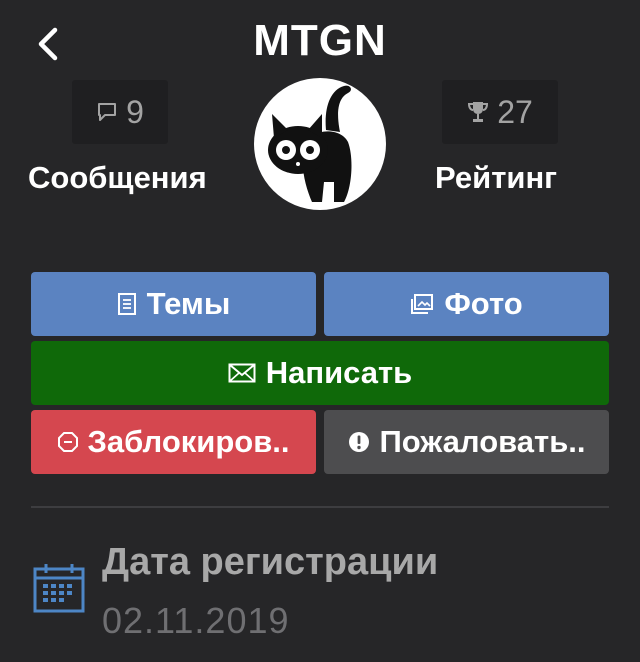 Image resolution: width=640 pixels, height=662 pixels. Describe the element at coordinates (359, 442) in the screenshot. I see `exclamation-circle-icon` at that location.